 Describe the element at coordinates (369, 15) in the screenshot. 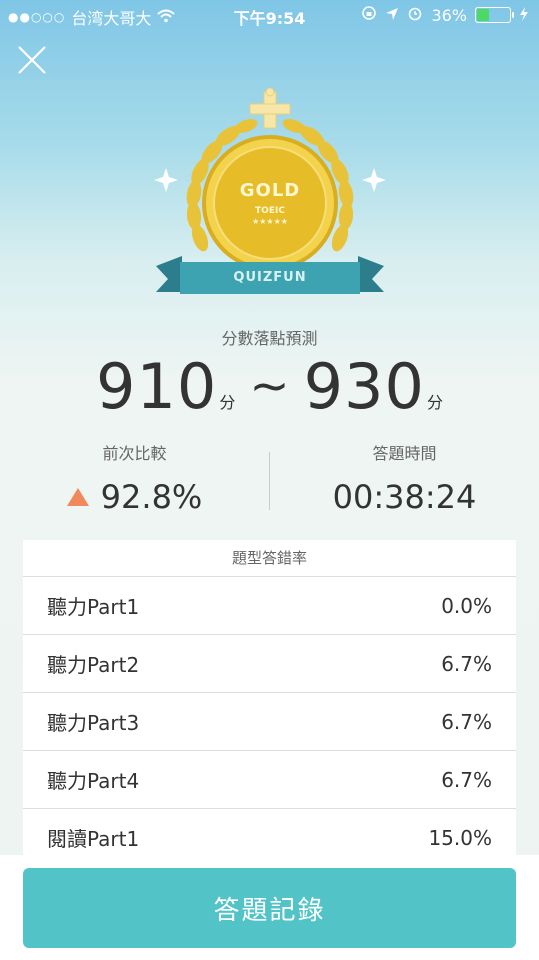

I see `rotation-lock-icon` at that location.